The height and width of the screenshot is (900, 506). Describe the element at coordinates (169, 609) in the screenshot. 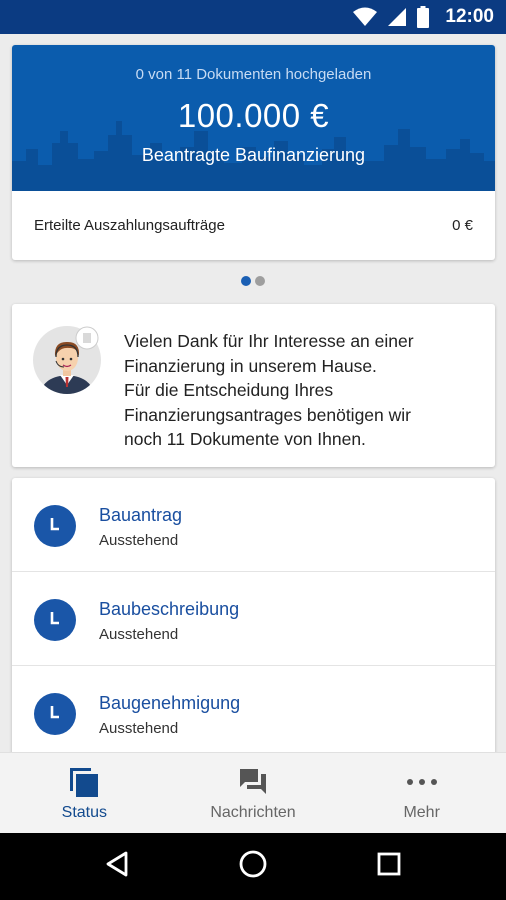

I see `document-title: Baubeschreibung` at that location.